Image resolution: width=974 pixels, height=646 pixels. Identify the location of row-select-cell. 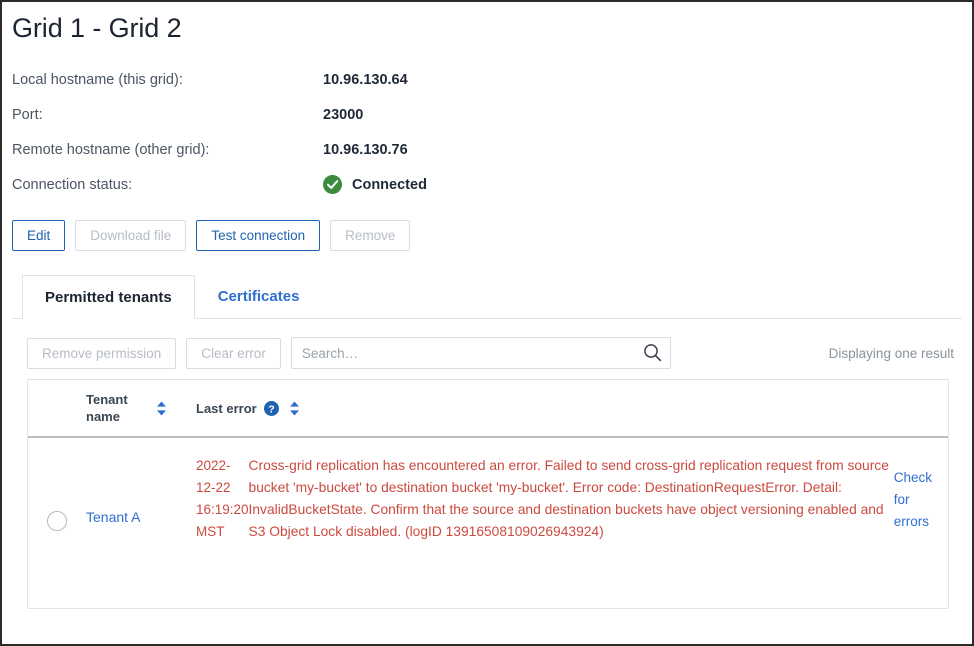
(57, 492).